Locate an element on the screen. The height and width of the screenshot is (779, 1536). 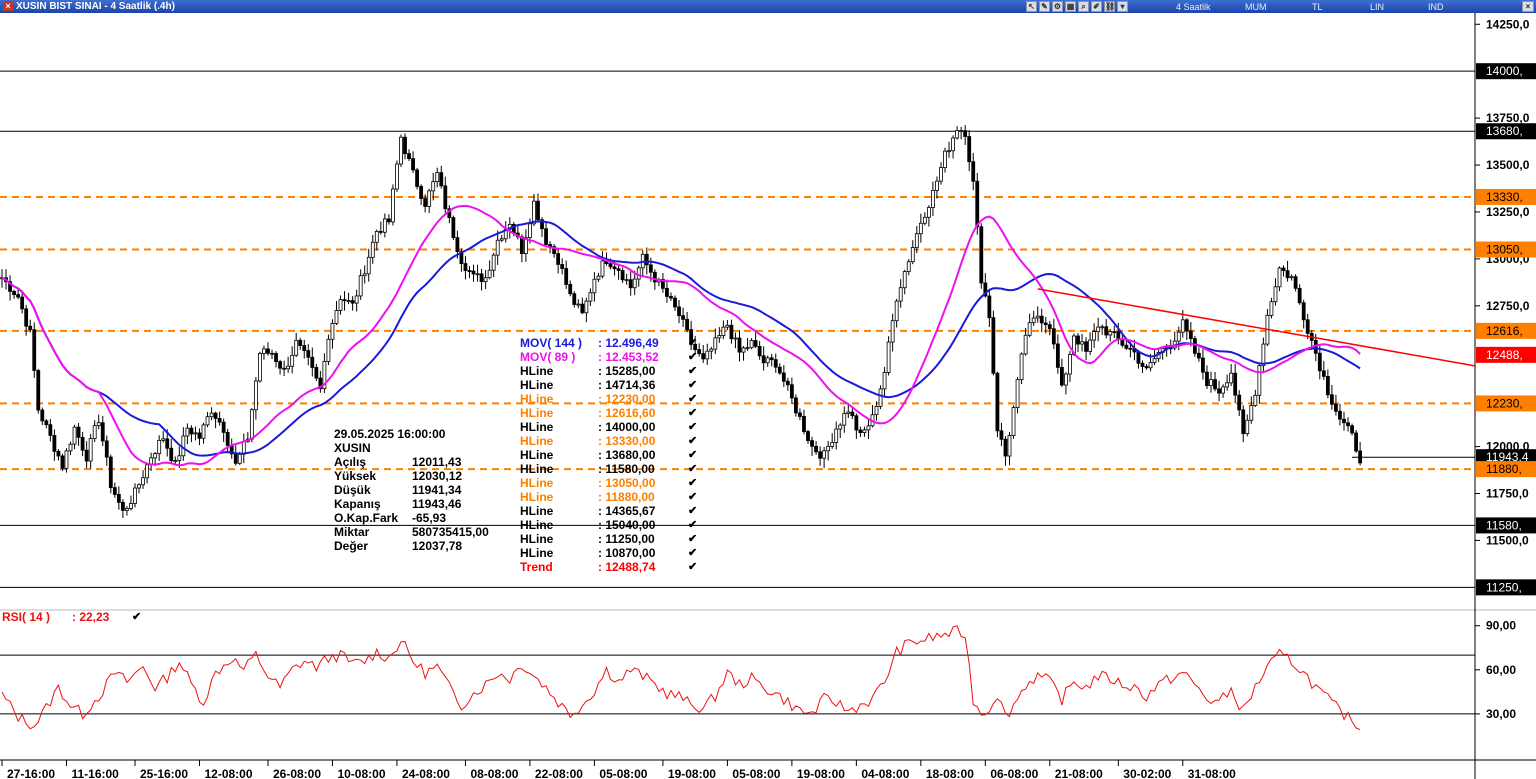
chevron-down-icon: ▾ is located at coordinates (1122, 6).